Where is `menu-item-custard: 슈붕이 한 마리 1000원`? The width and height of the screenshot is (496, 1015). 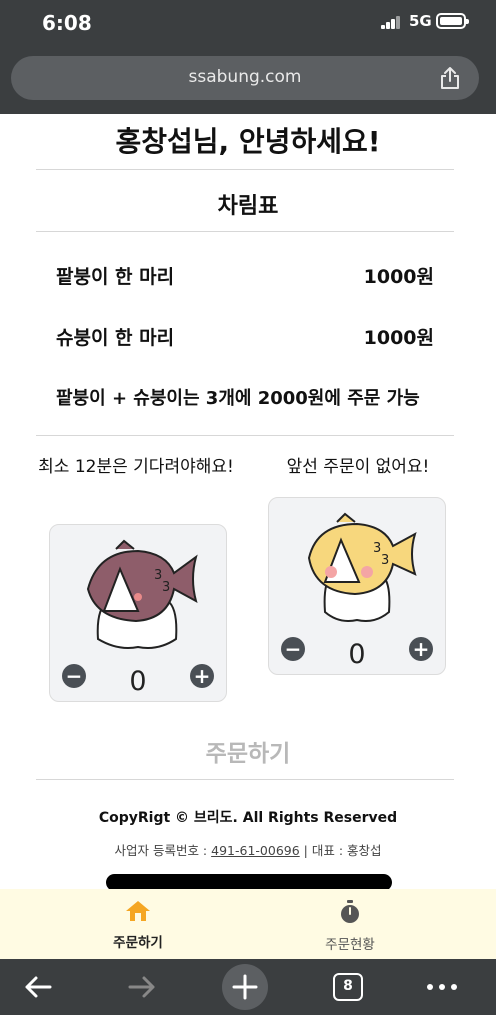
menu-item-custard: 슈붕이 한 마리 1000원 is located at coordinates (245, 336).